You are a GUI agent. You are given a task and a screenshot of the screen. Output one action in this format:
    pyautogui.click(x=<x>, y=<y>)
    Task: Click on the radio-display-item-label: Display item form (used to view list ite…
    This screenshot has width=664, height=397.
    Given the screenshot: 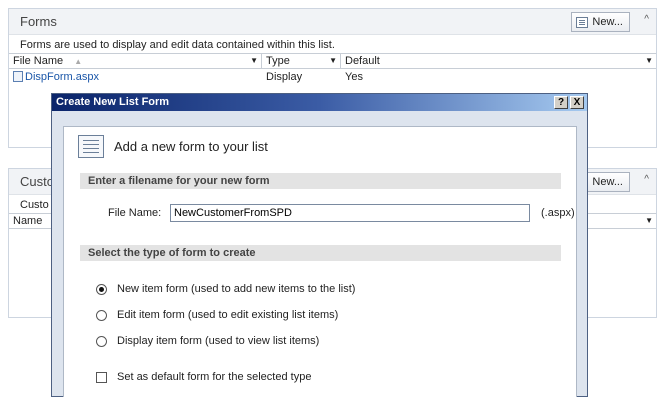 What is the action you would take?
    pyautogui.click(x=218, y=341)
    